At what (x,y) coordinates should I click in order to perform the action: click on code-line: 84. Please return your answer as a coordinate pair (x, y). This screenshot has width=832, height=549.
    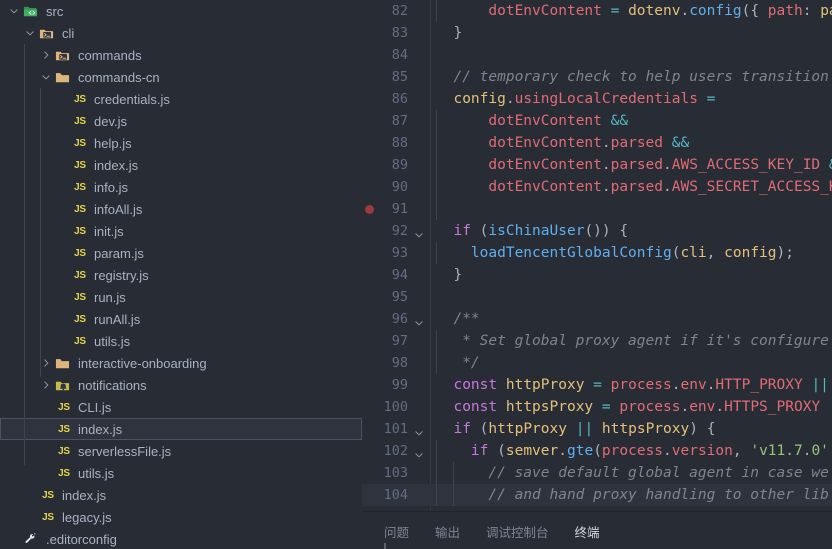
    Looking at the image, I should click on (597, 55).